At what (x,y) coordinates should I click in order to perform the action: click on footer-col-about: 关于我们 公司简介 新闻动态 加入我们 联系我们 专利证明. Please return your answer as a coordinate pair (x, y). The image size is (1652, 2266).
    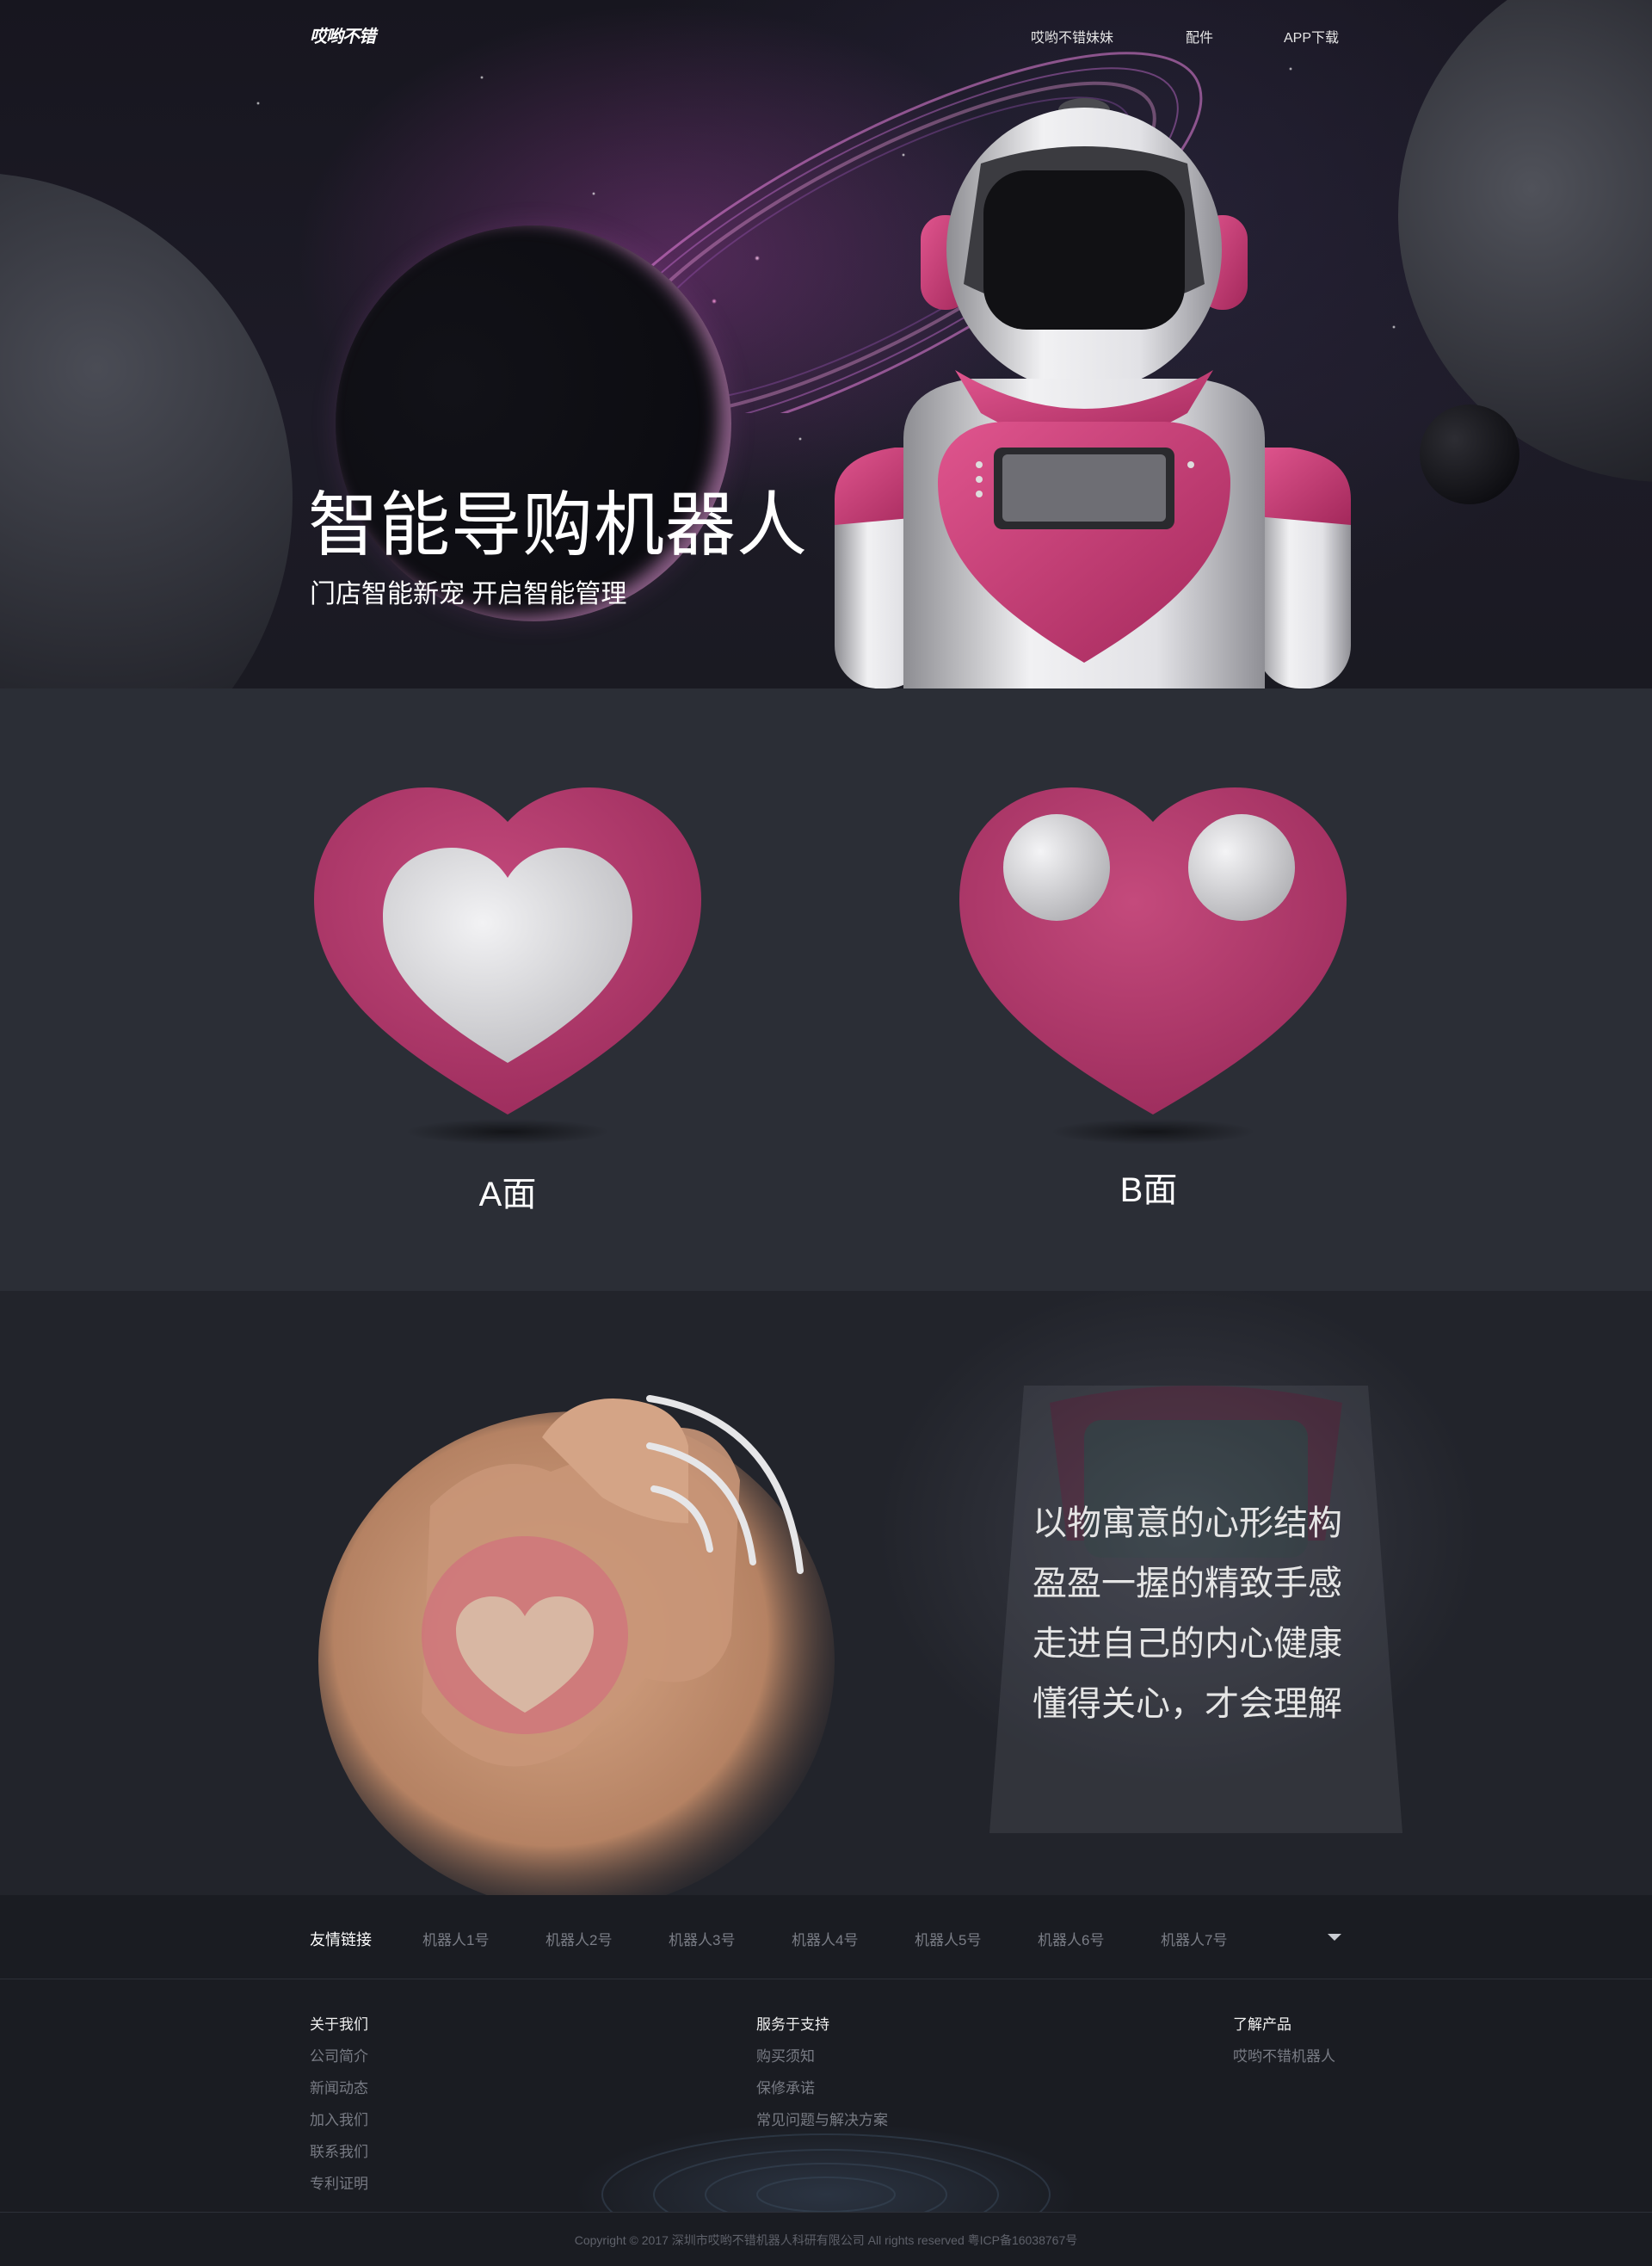
    Looking at the image, I should click on (339, 2107).